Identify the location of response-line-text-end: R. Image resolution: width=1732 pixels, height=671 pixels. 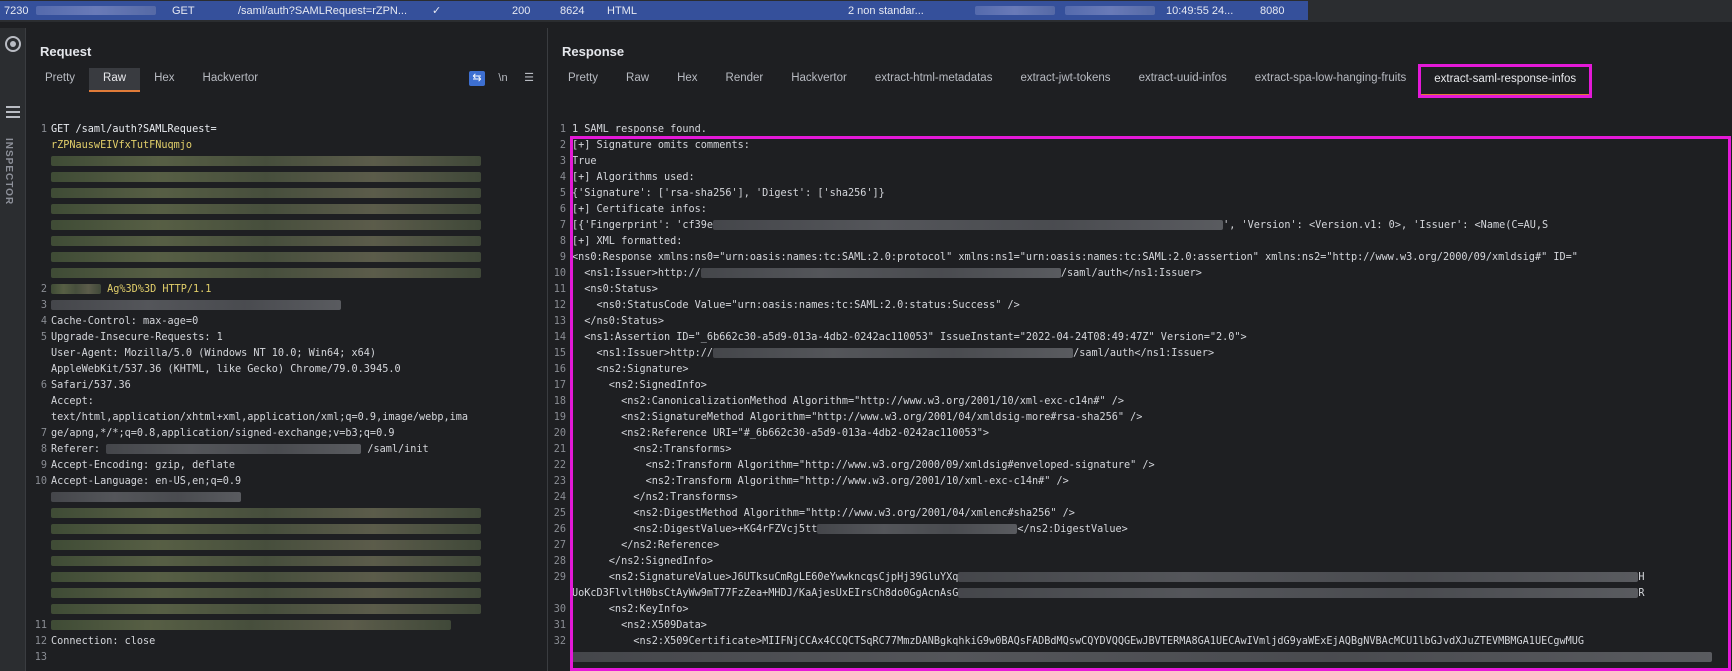
(1641, 593).